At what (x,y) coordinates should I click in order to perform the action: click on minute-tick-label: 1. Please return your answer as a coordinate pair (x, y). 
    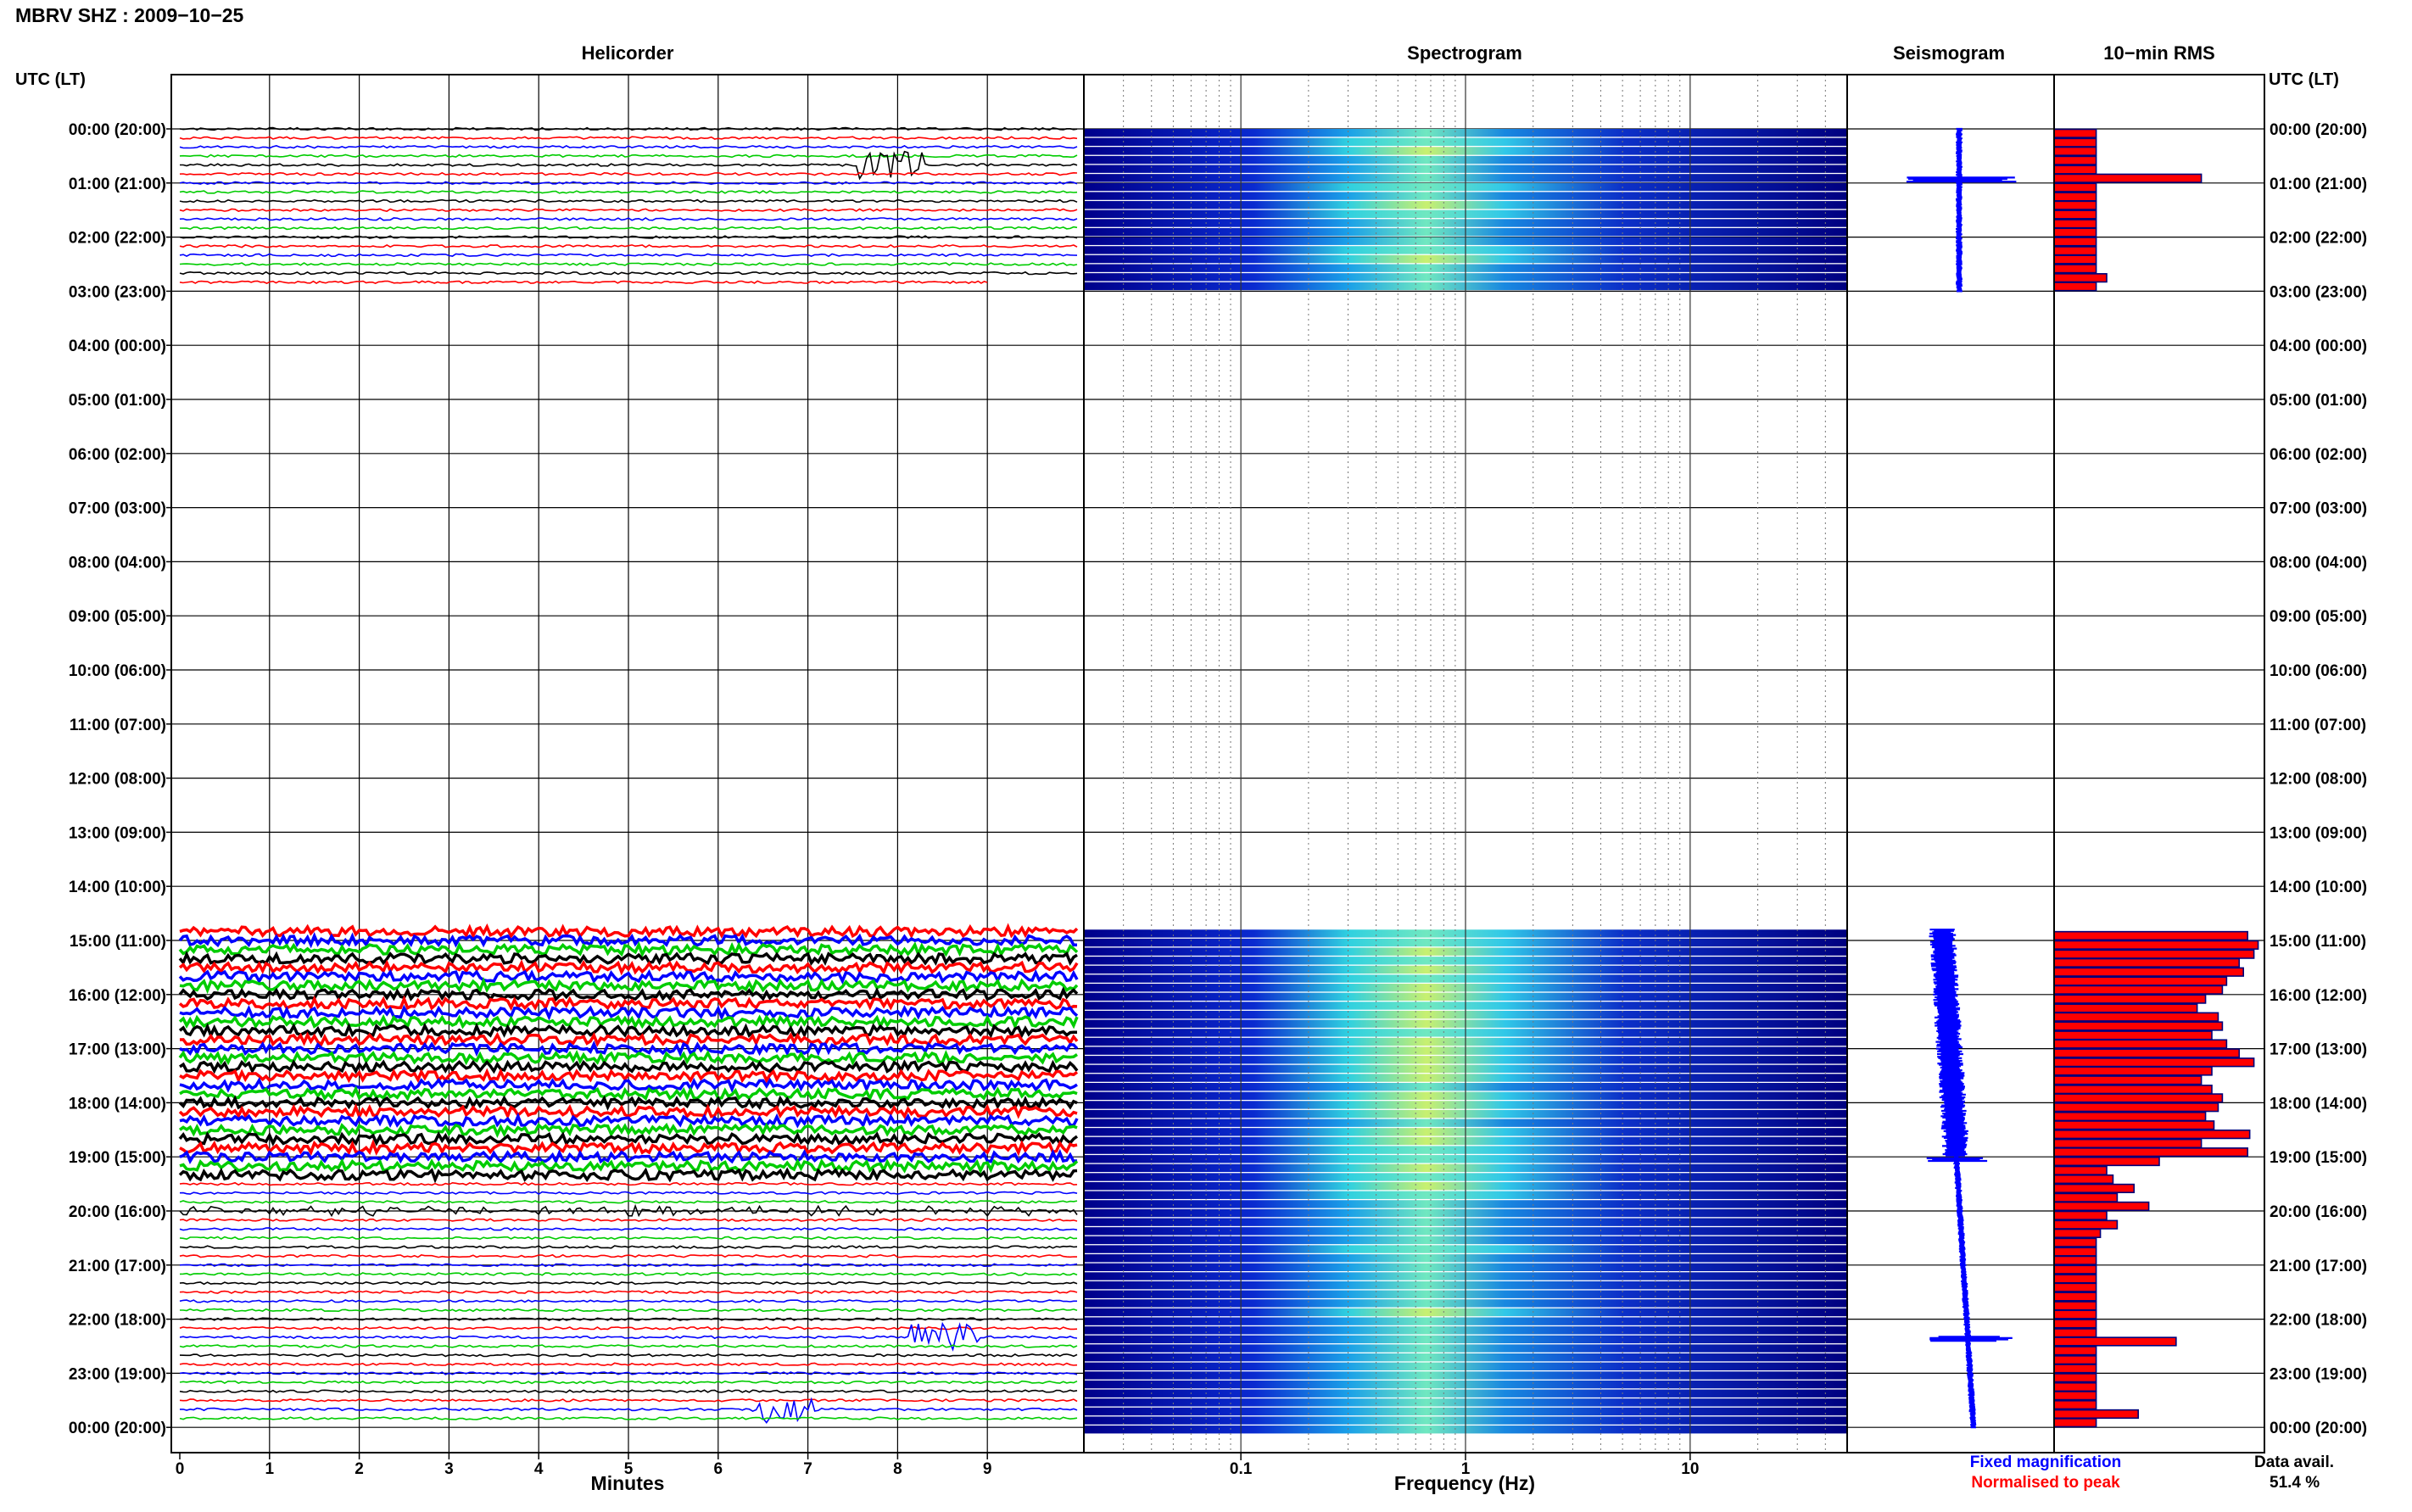
    Looking at the image, I should click on (270, 1469).